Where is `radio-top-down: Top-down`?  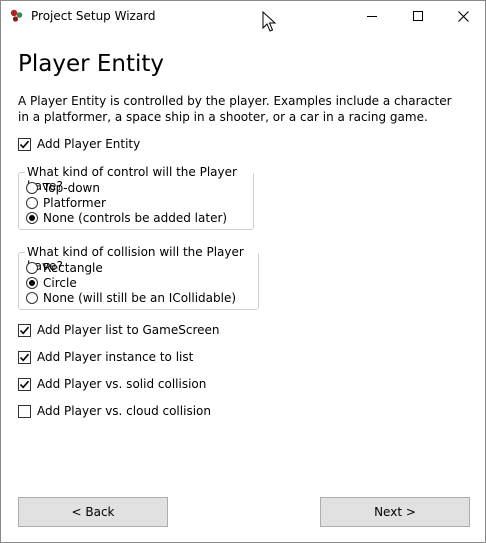 radio-top-down: Top-down is located at coordinates (63, 187).